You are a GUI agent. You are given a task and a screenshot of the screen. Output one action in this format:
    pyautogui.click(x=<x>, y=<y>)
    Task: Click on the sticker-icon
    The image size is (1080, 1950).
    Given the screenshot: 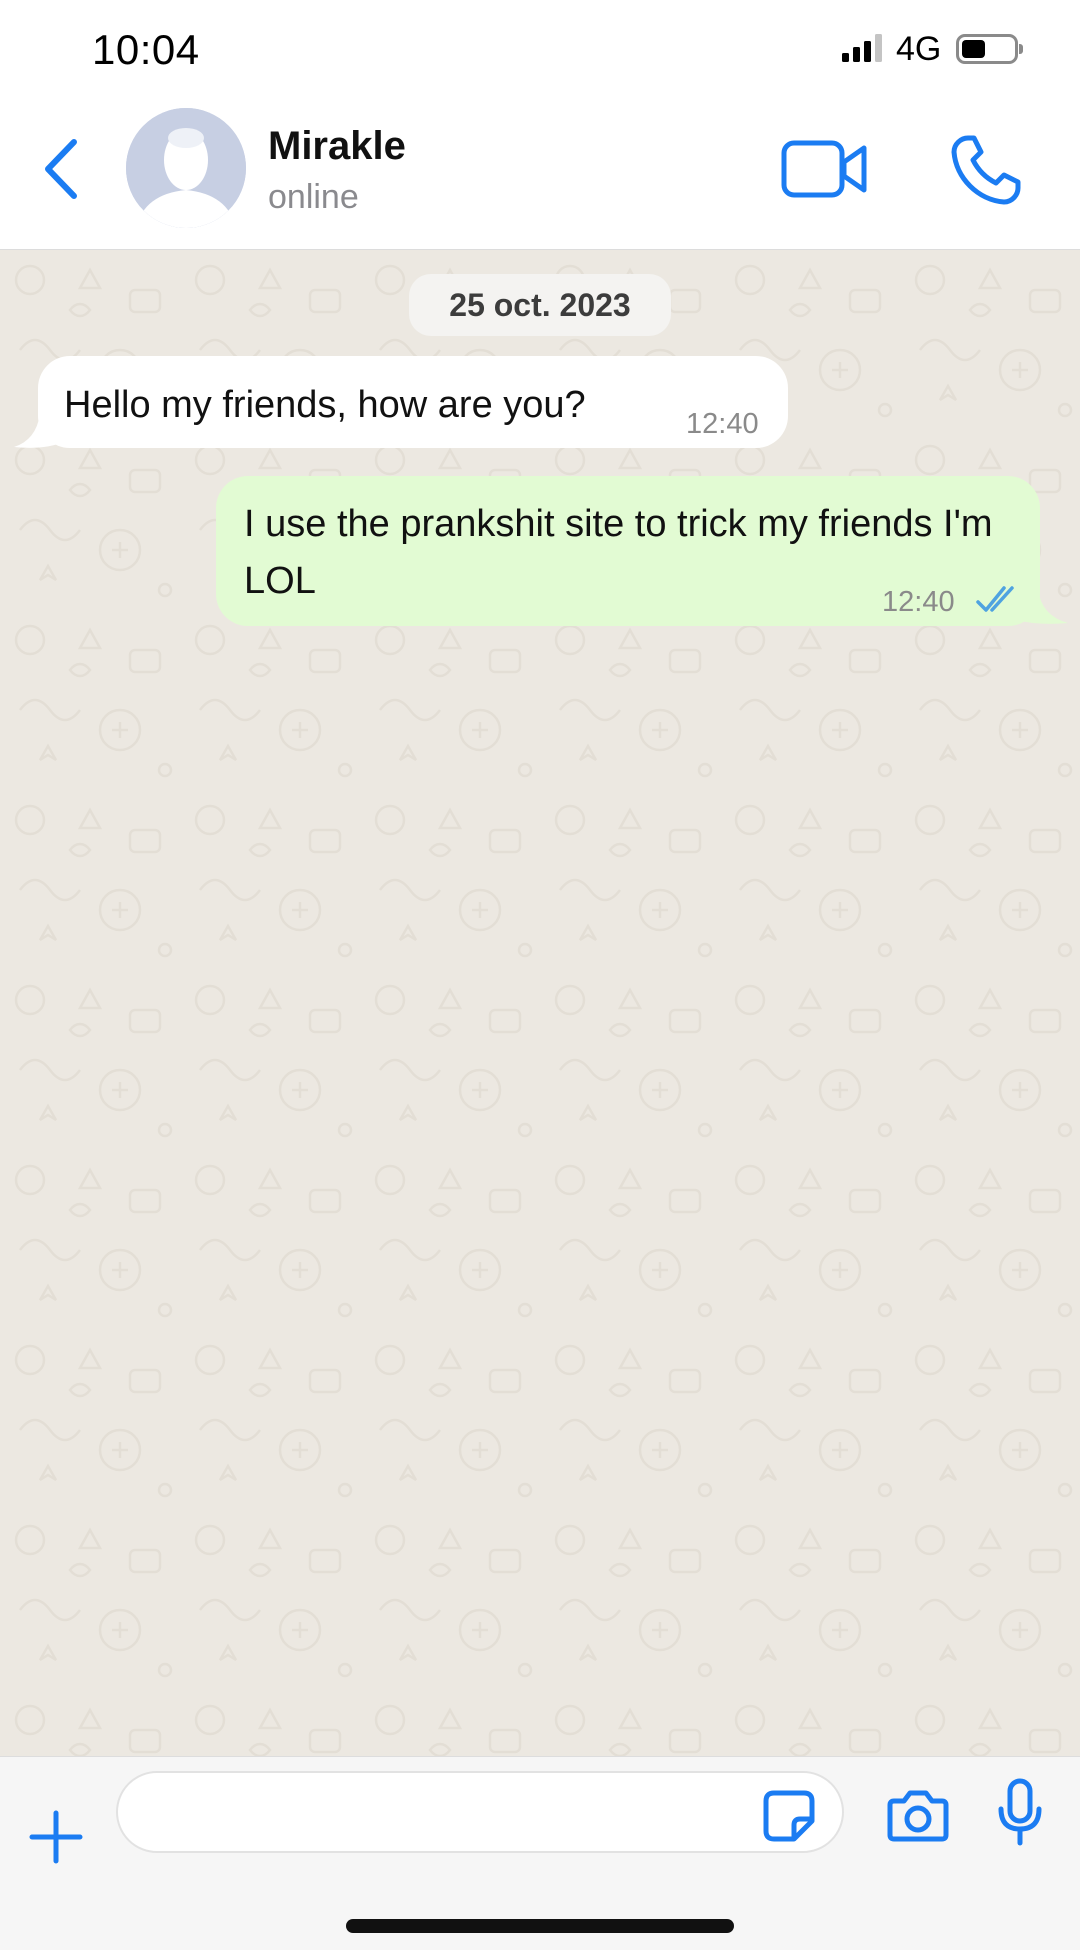 What is the action you would take?
    pyautogui.click(x=789, y=1816)
    